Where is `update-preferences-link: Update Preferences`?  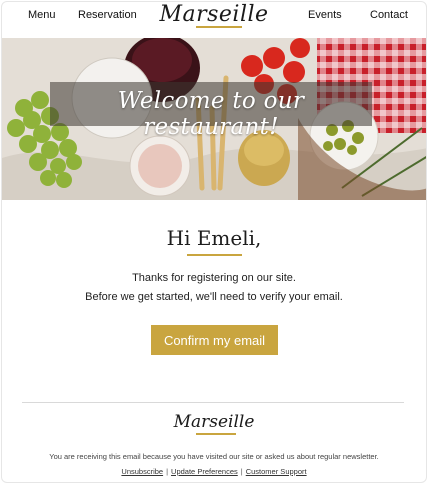
update-preferences-link: Update Preferences is located at coordinates (204, 471).